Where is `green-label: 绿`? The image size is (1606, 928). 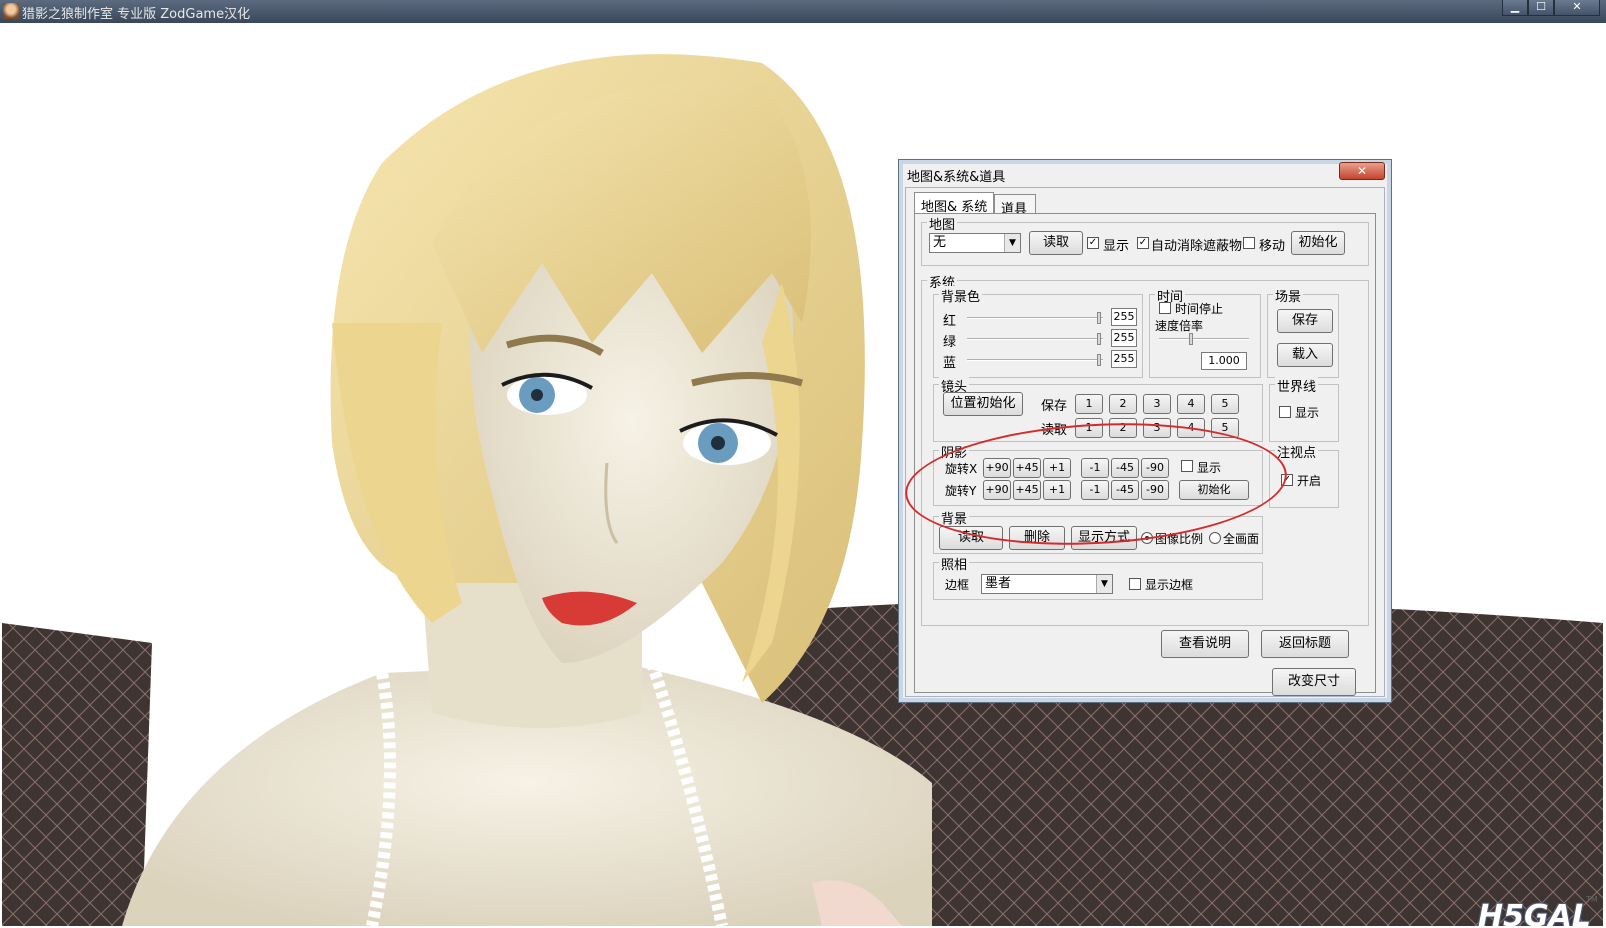
green-label: 绿 is located at coordinates (950, 342).